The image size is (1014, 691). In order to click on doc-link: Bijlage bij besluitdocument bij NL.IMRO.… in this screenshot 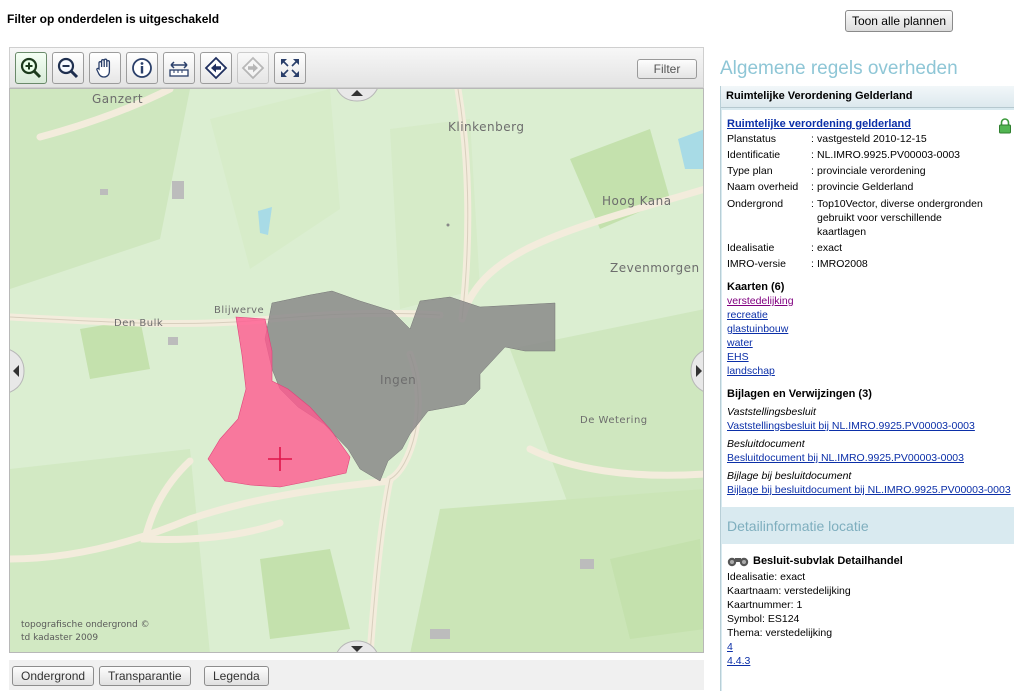, I will do `click(869, 490)`.